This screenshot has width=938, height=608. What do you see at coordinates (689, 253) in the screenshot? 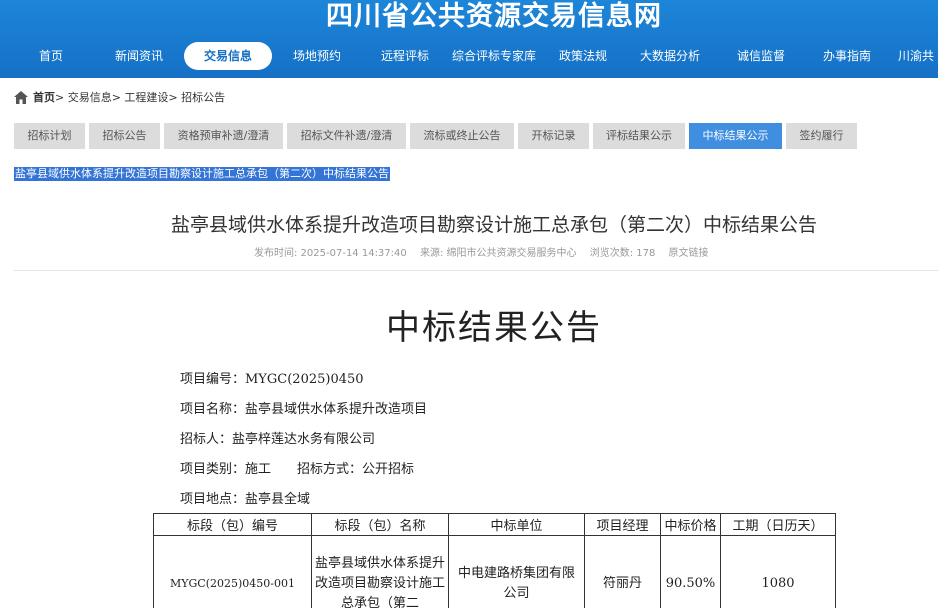
I see `original-link: 原文链接` at bounding box center [689, 253].